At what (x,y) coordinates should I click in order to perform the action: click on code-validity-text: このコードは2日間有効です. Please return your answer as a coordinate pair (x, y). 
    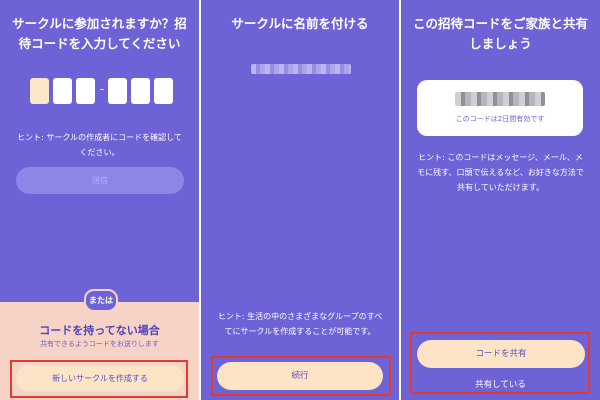
    Looking at the image, I should click on (500, 119).